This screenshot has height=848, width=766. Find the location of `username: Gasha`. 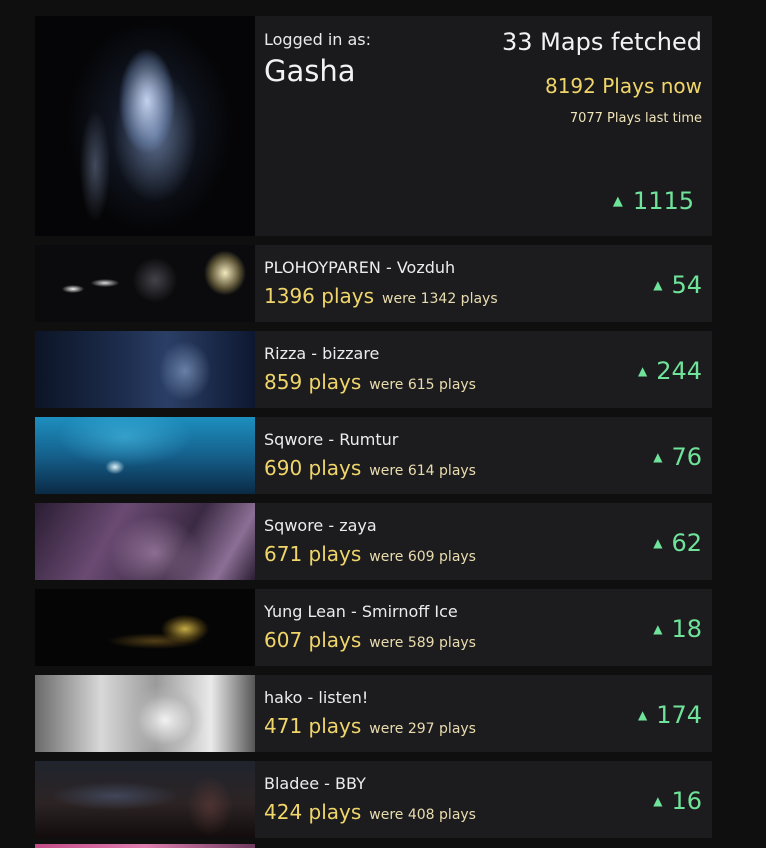

username: Gasha is located at coordinates (310, 71).